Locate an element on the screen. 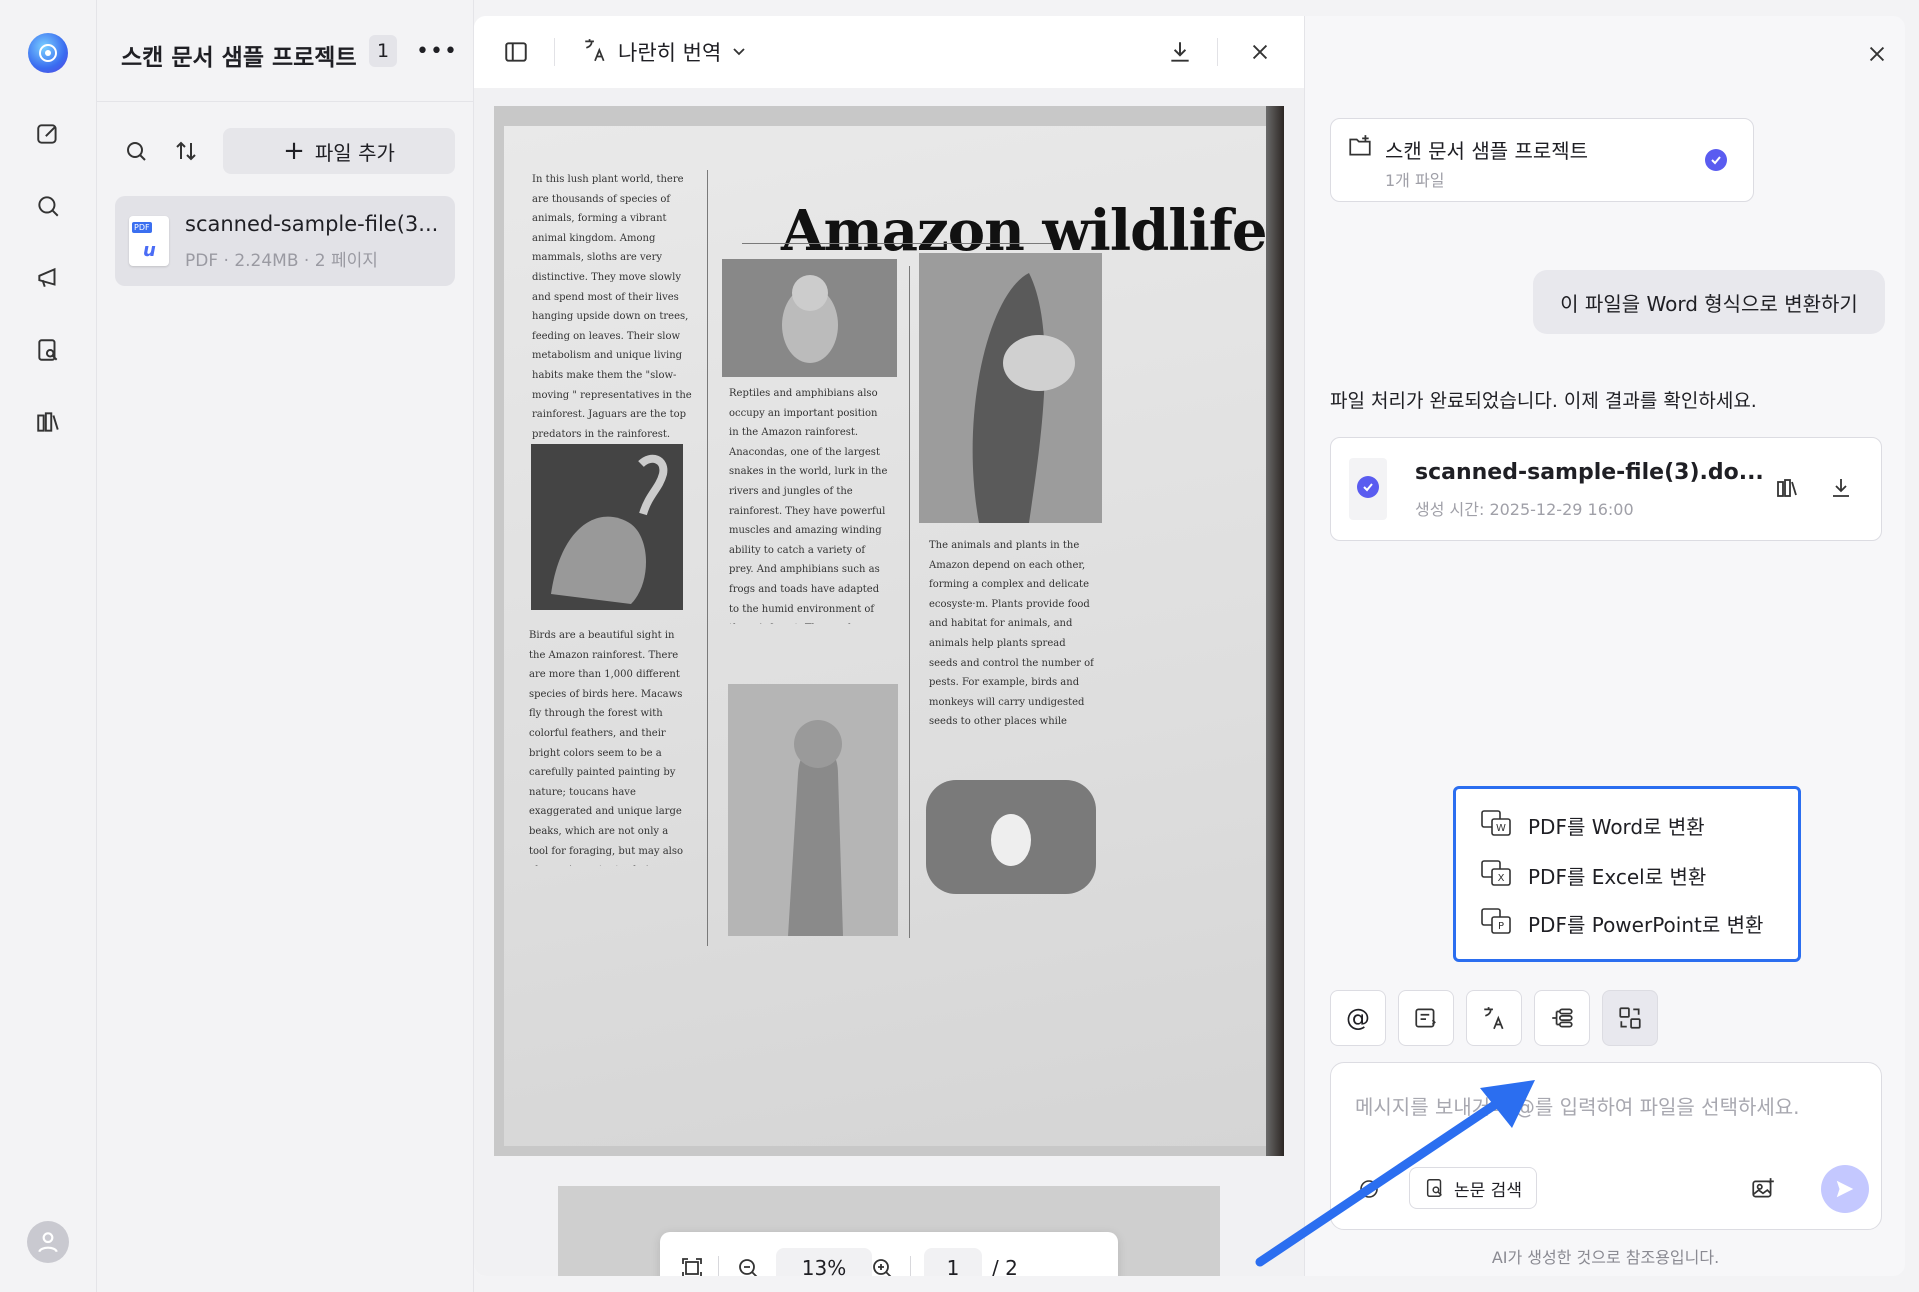  edit-icon is located at coordinates (48, 134).